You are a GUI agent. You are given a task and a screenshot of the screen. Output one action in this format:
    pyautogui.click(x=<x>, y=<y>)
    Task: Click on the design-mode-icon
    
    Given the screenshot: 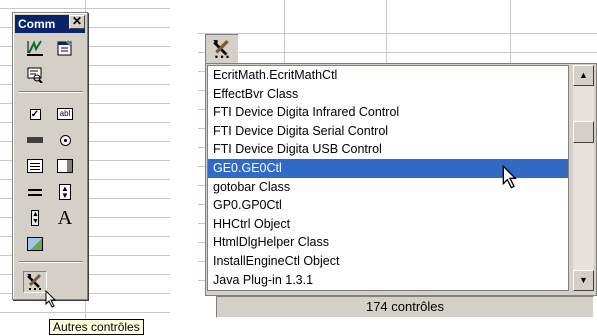 What is the action you would take?
    pyautogui.click(x=35, y=48)
    